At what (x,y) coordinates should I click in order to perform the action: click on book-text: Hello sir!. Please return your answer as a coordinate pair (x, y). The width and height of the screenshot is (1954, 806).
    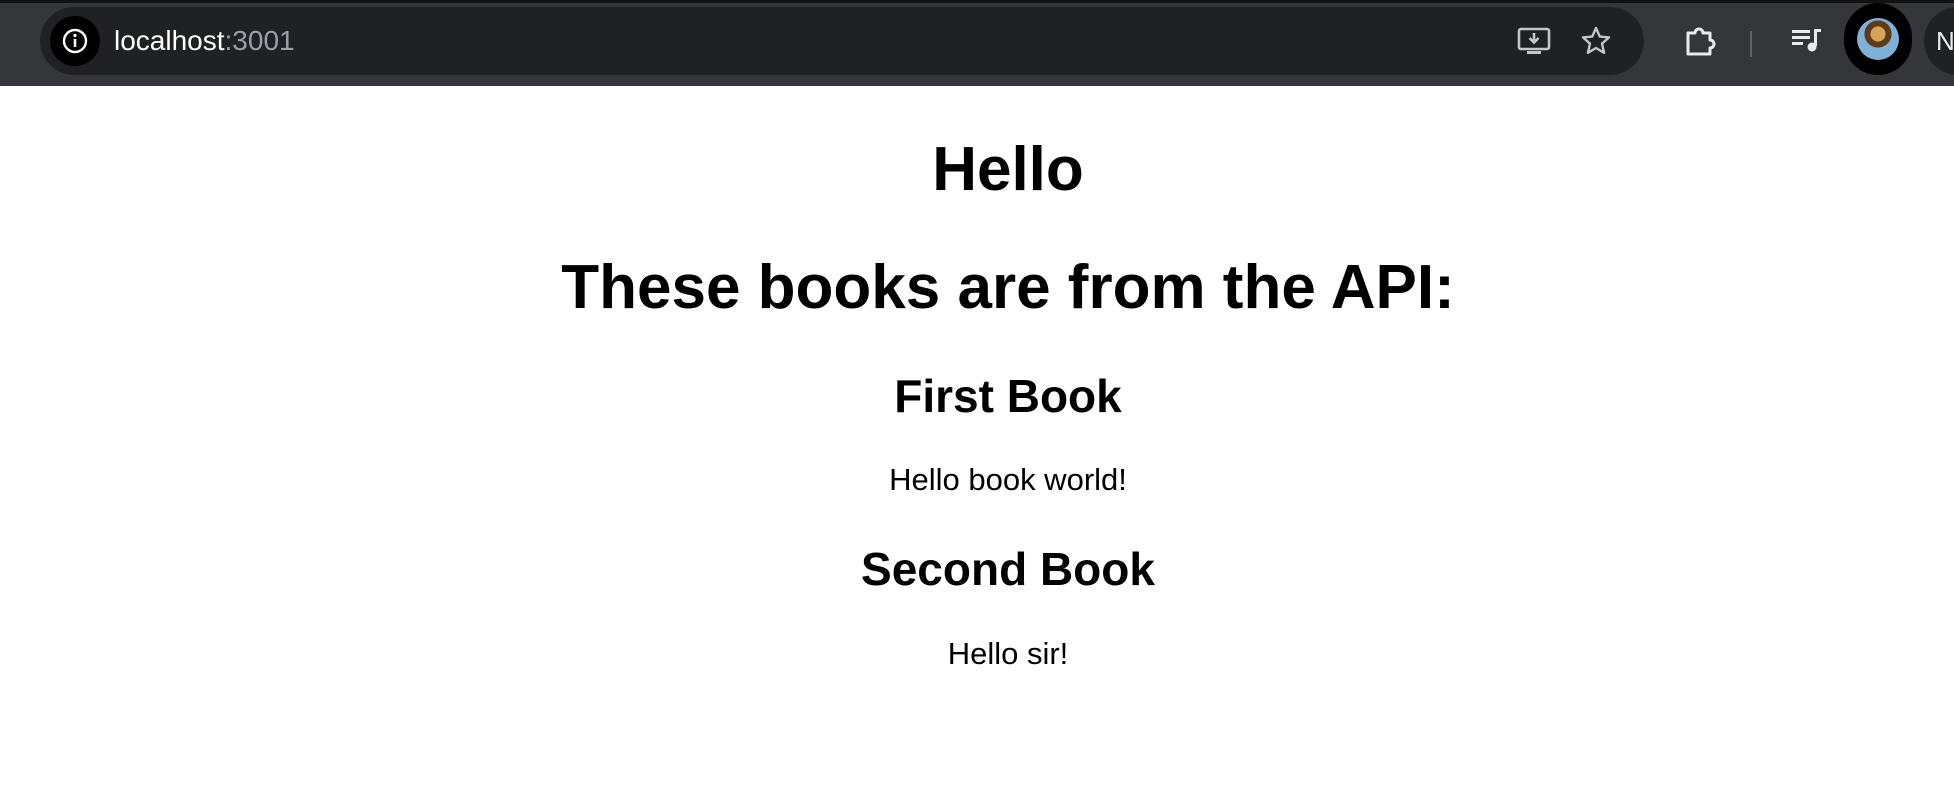
    Looking at the image, I should click on (1008, 653).